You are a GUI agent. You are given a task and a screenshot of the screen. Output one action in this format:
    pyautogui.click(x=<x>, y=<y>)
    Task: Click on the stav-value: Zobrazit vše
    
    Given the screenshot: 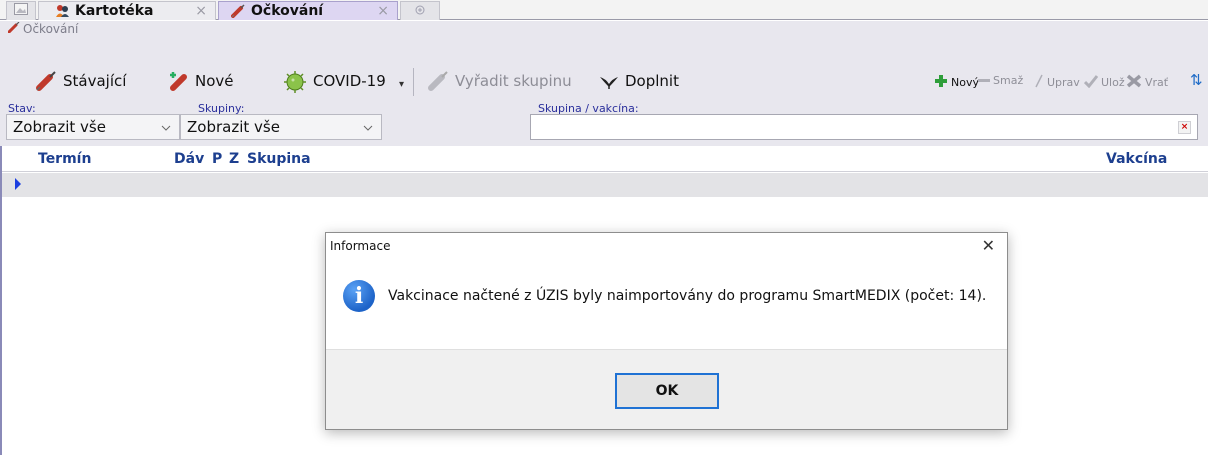 What is the action you would take?
    pyautogui.click(x=59, y=127)
    